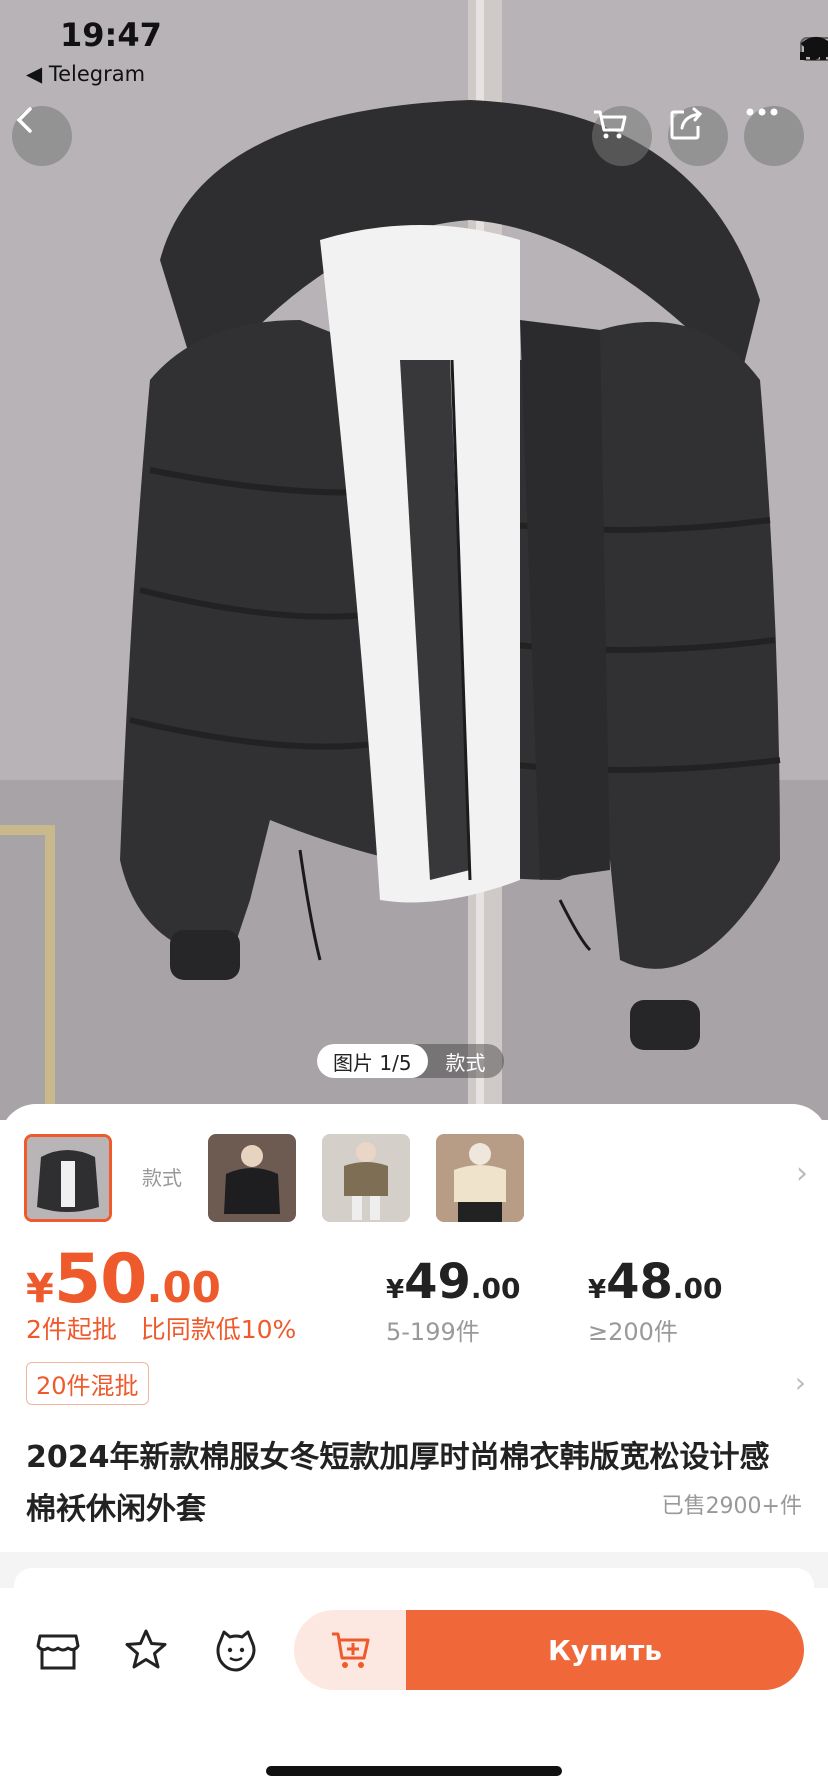 The width and height of the screenshot is (828, 1792). I want to click on star-icon, so click(146, 1649).